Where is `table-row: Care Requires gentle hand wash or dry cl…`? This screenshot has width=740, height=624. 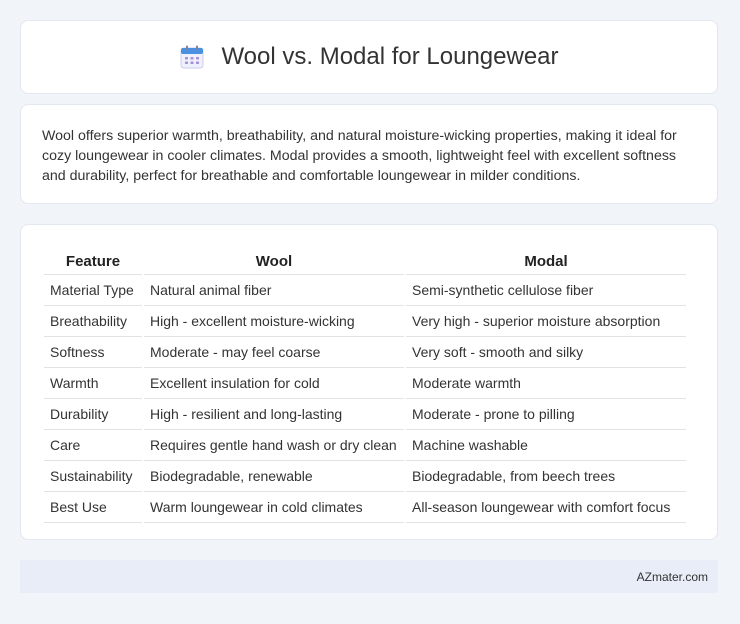 table-row: Care Requires gentle hand wash or dry cl… is located at coordinates (365, 445).